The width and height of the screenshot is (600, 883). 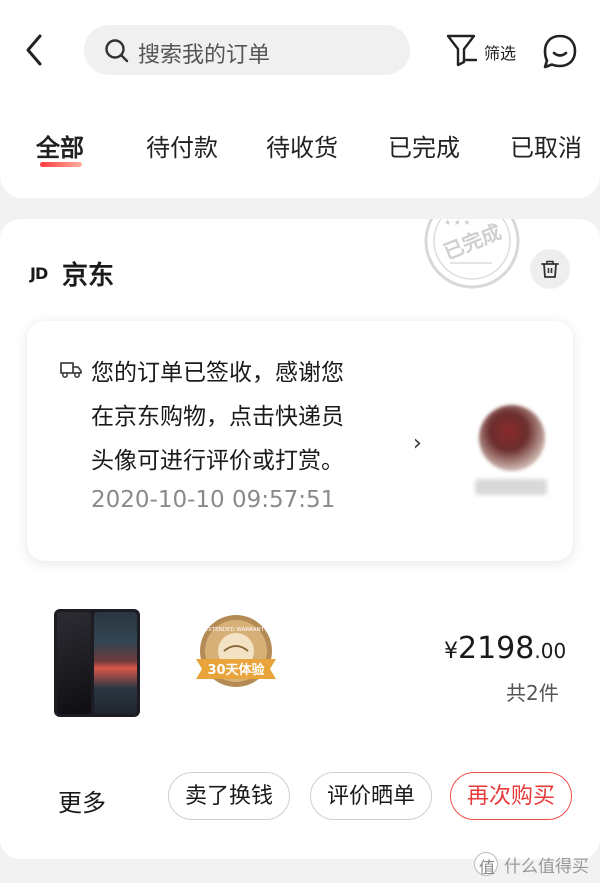 I want to click on truck-icon, so click(x=71, y=370).